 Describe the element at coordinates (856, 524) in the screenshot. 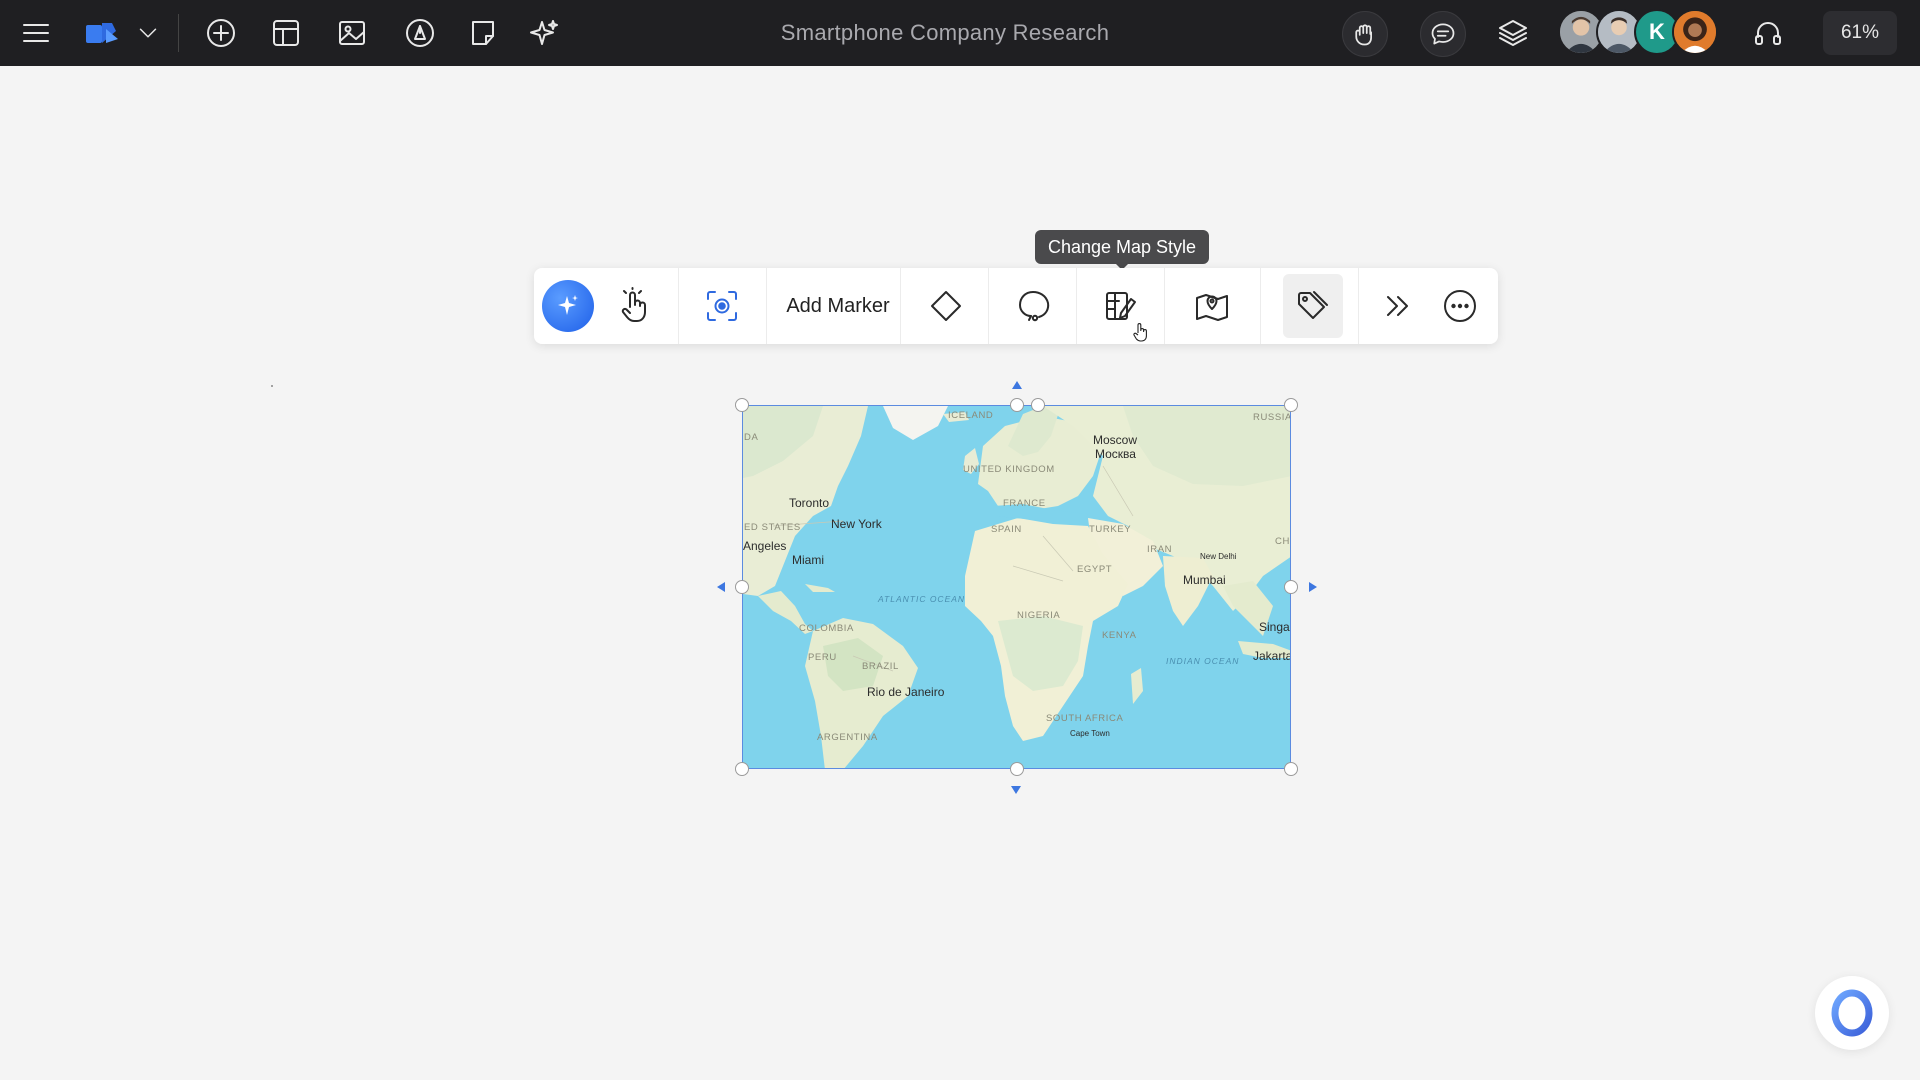

I see `map-label: New York` at that location.